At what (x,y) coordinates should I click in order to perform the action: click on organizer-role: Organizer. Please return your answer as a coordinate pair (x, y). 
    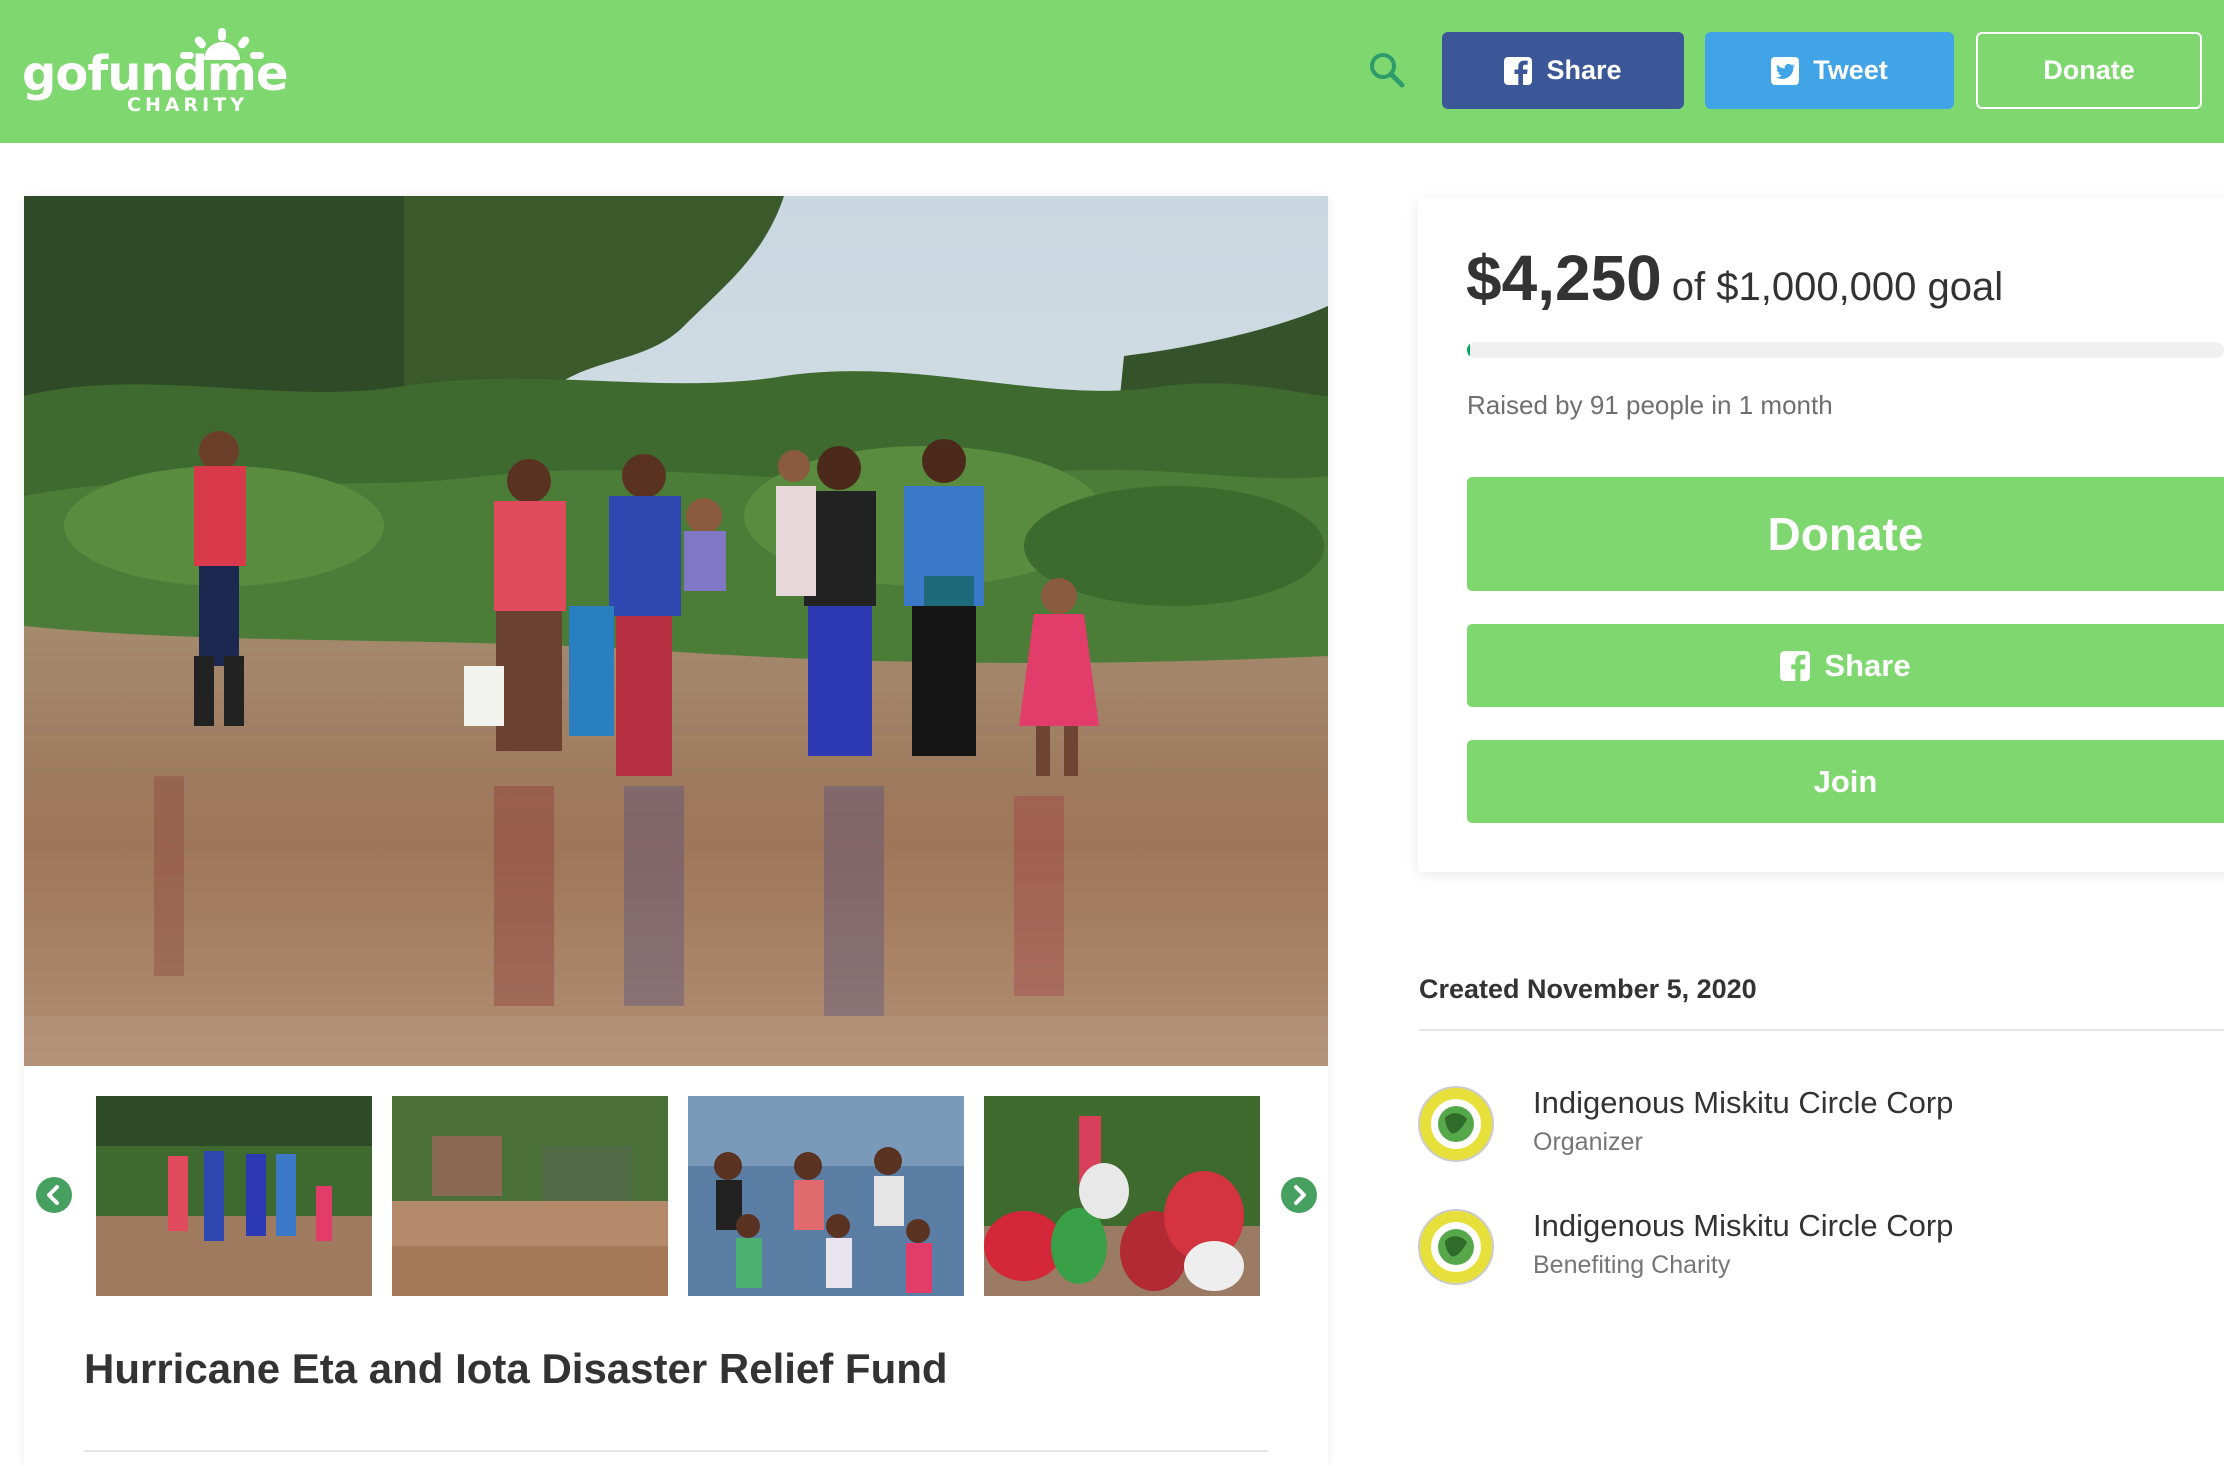
    Looking at the image, I should click on (1588, 1142).